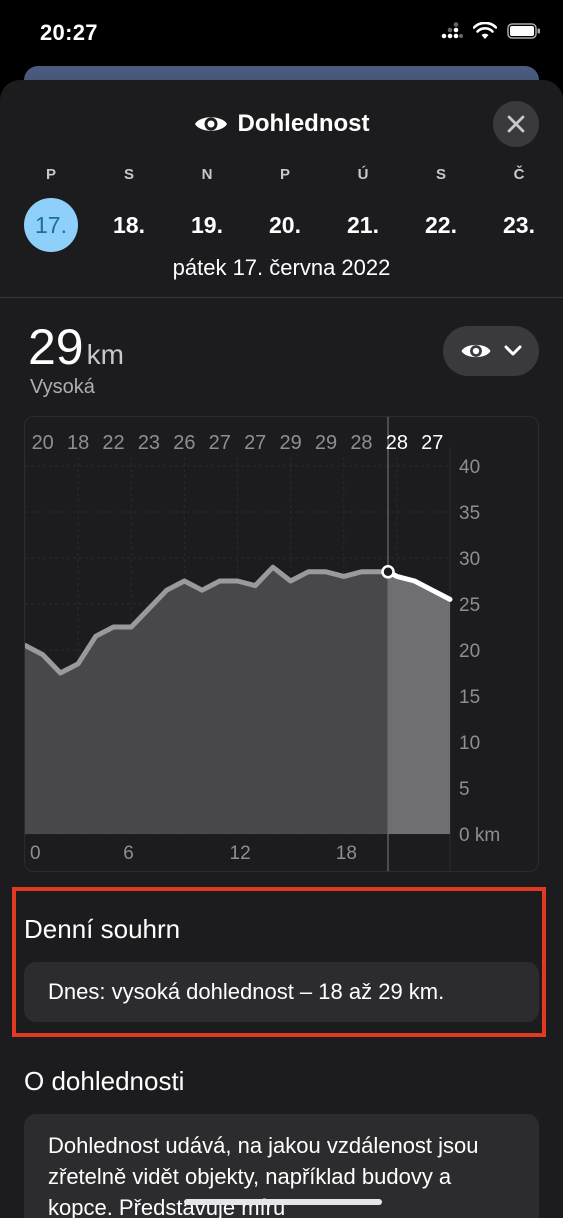  I want to click on current-value: 29 km, so click(76, 347).